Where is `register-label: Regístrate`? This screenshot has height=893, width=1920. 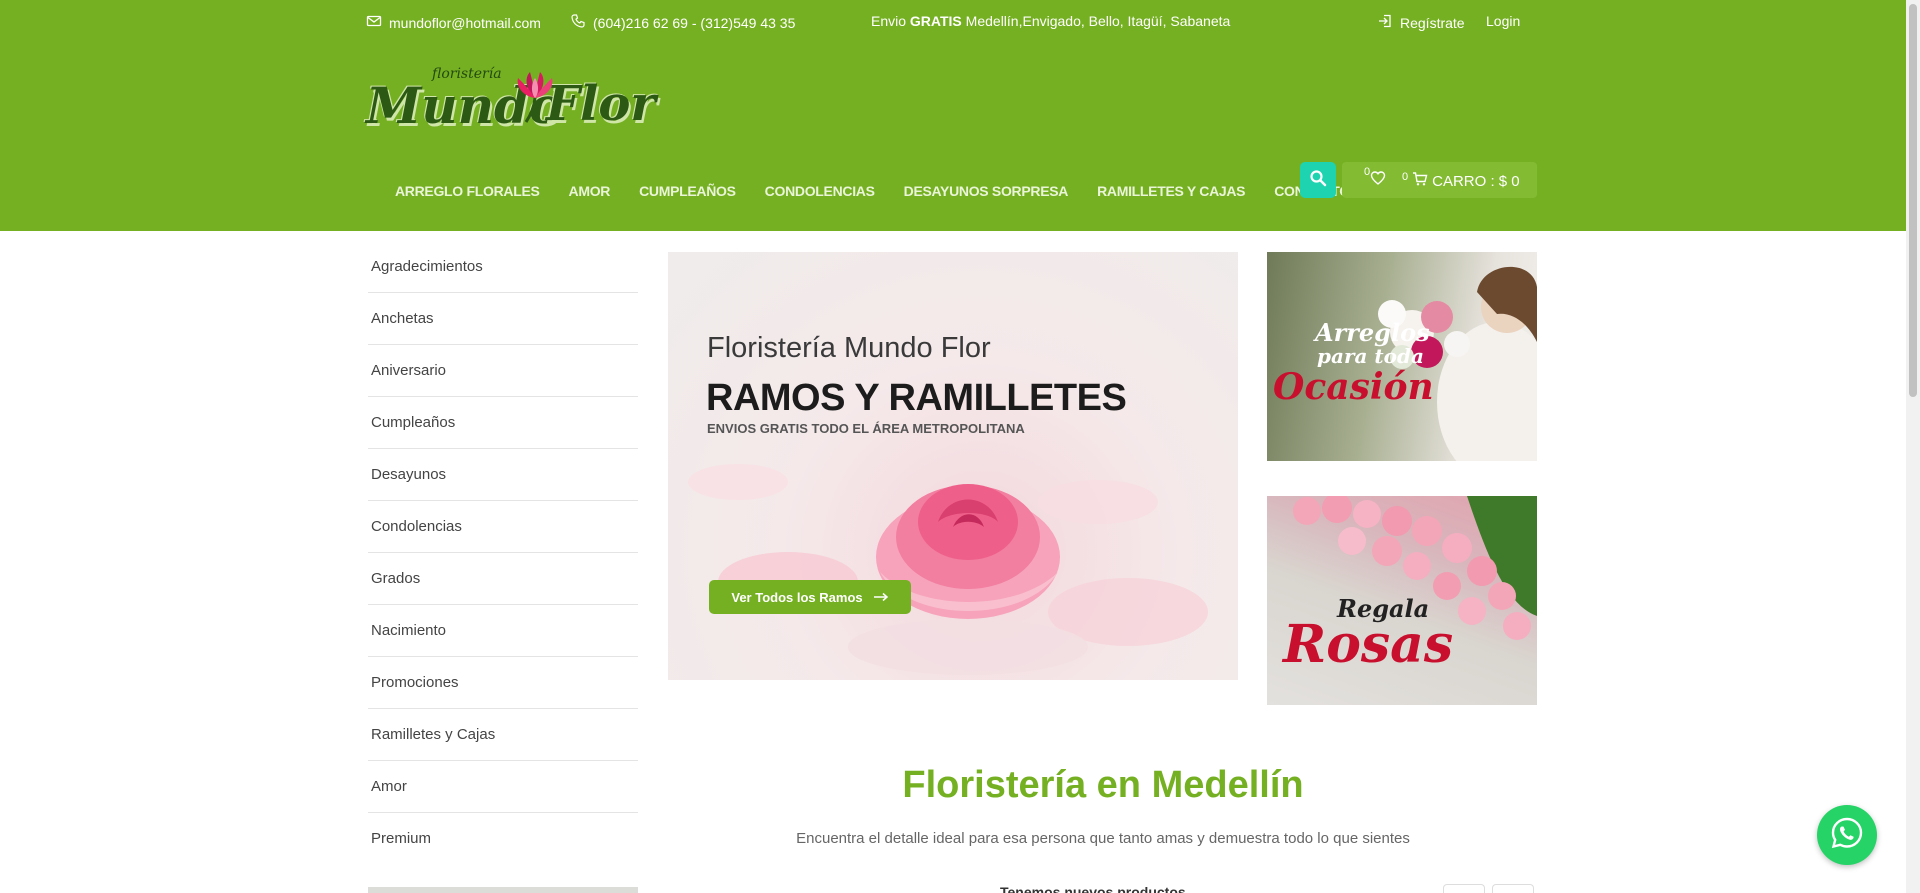
register-label: Regístrate is located at coordinates (1432, 22).